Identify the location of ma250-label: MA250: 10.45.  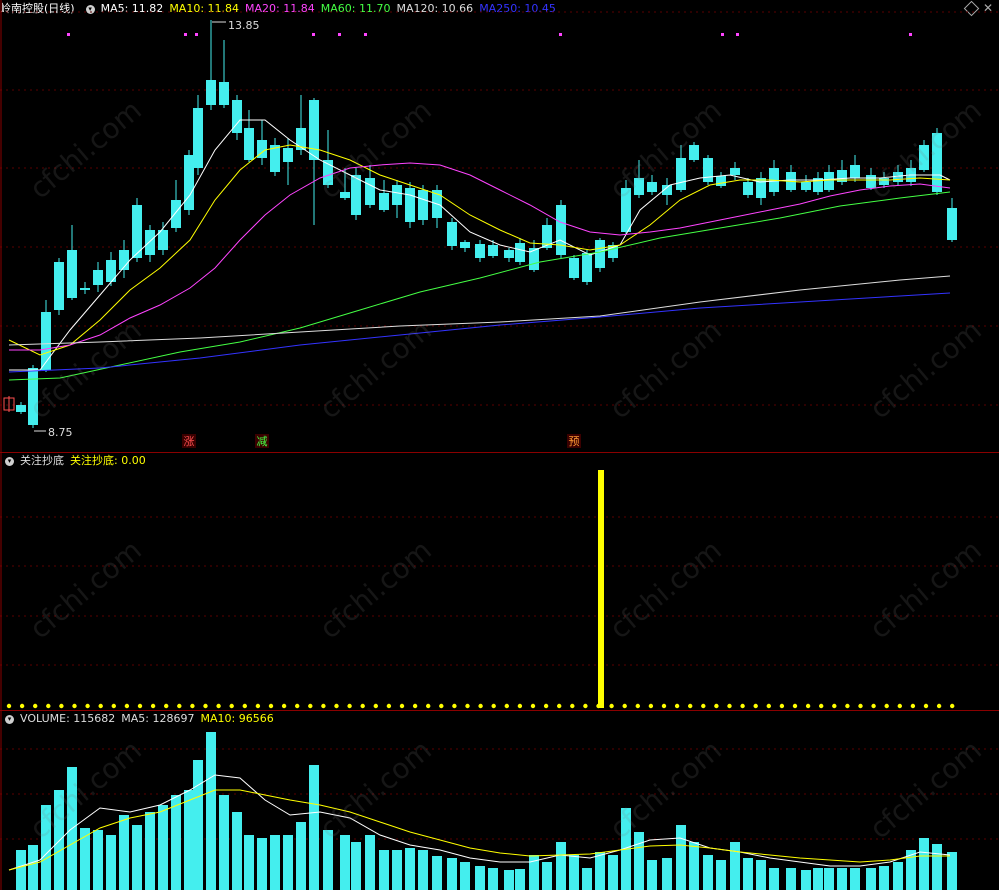
(517, 8).